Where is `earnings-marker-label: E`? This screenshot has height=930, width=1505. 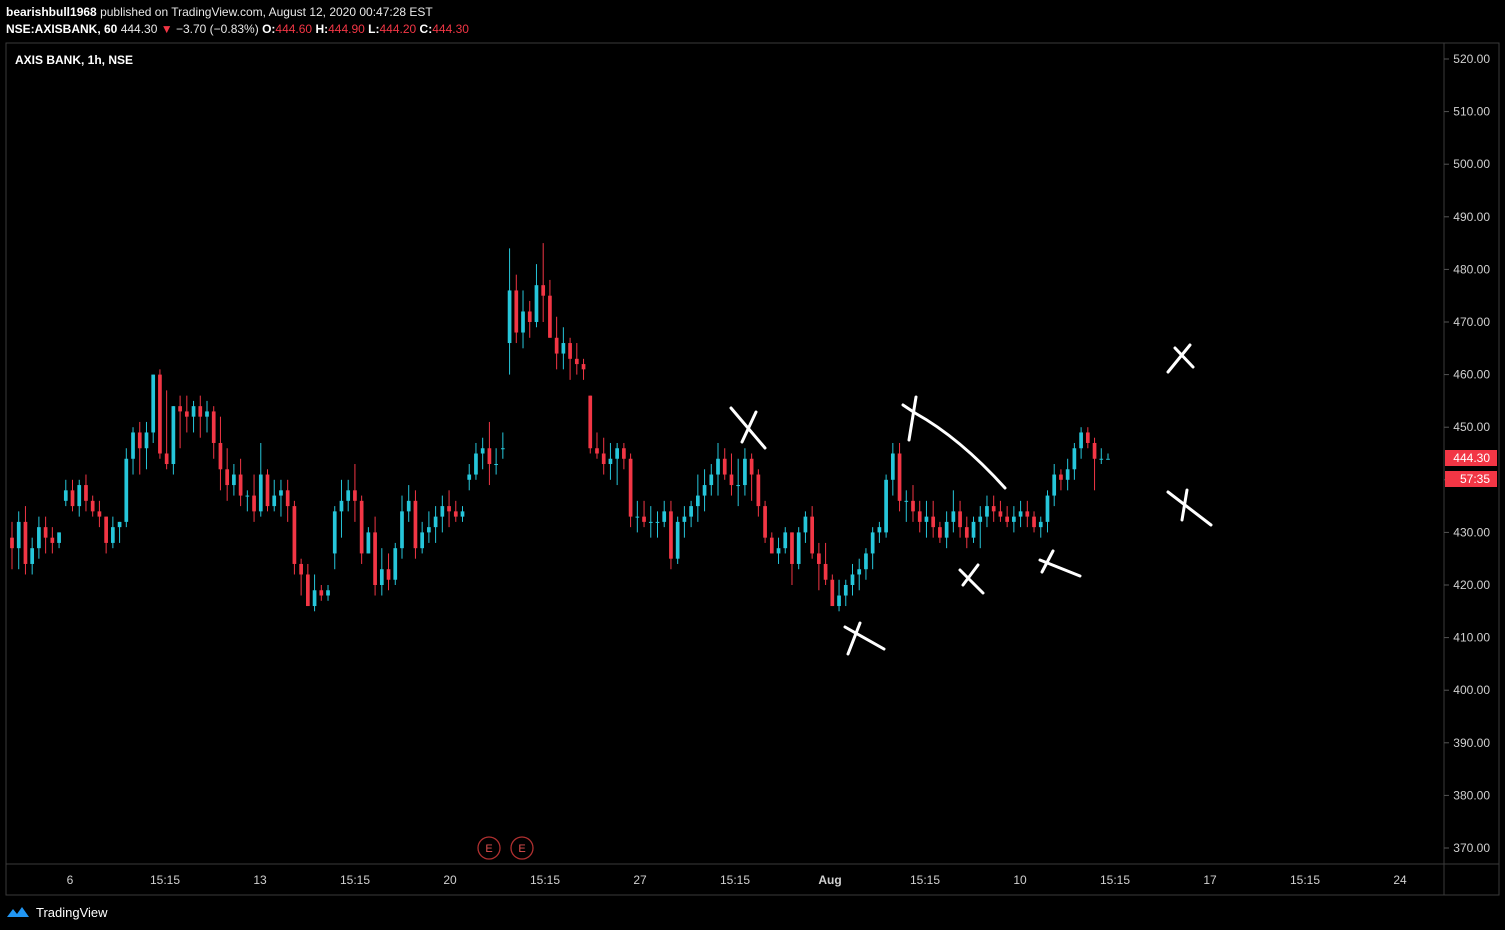 earnings-marker-label: E is located at coordinates (488, 849).